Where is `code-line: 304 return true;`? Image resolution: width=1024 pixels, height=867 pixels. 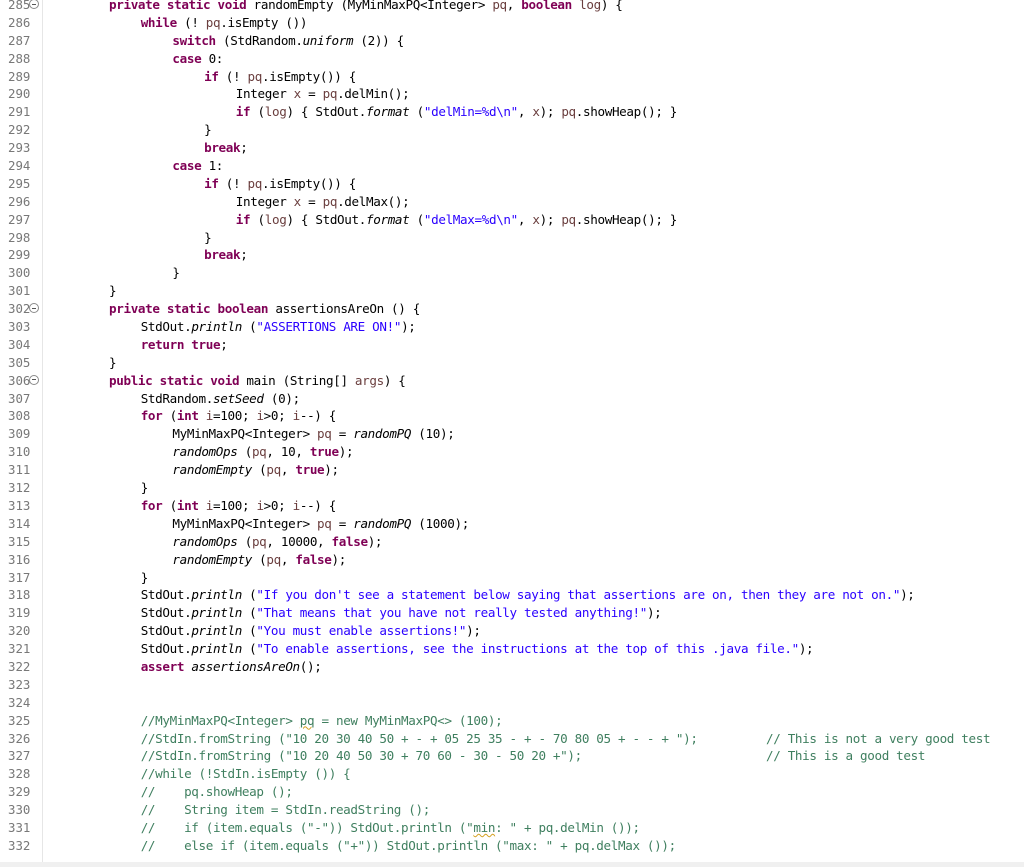 code-line: 304 return true; is located at coordinates (512, 345).